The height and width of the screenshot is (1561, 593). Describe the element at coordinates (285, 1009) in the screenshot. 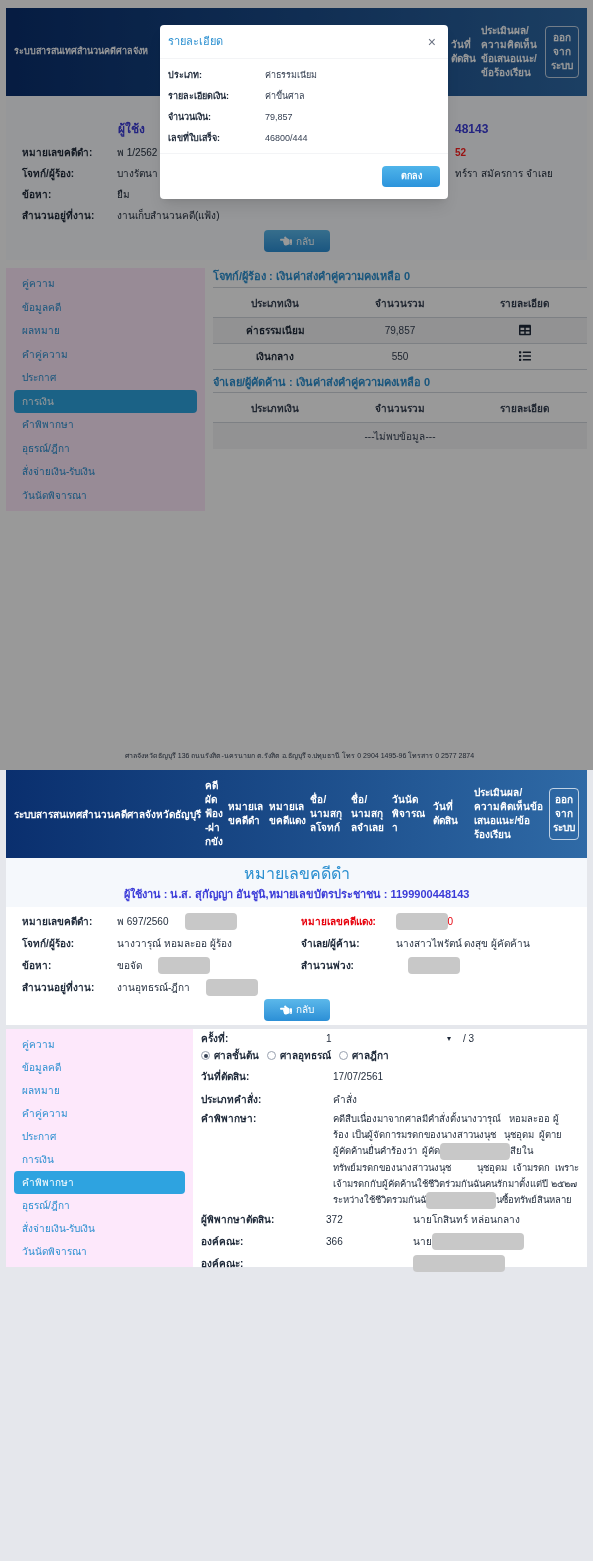

I see `pointing-hand-icon` at that location.